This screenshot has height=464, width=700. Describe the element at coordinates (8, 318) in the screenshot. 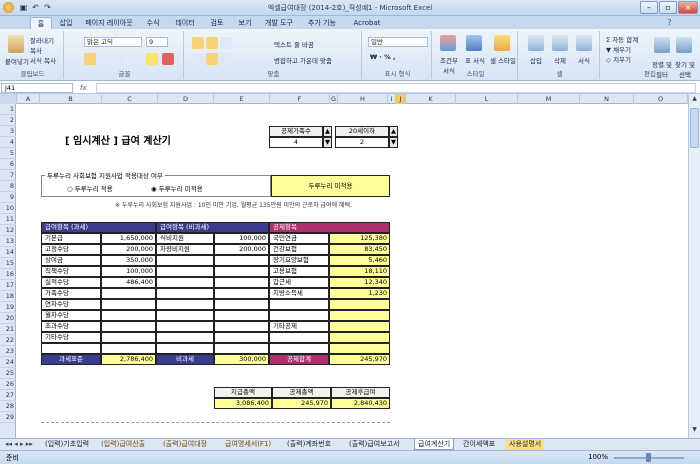

I see `row-header: 20` at that location.